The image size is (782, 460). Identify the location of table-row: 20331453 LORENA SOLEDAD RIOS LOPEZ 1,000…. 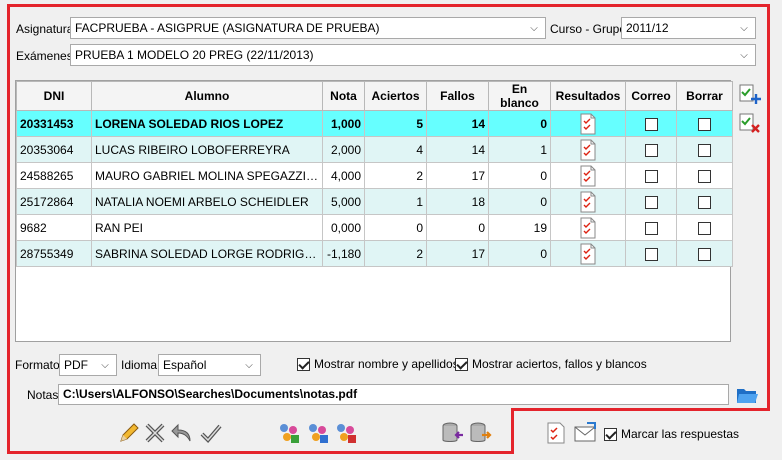
(374, 123).